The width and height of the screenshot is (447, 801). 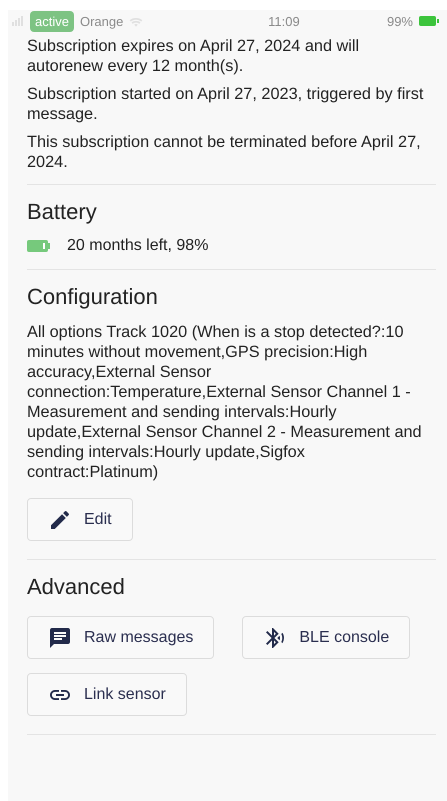 What do you see at coordinates (284, 21) in the screenshot?
I see `clock-time: 11:09` at bounding box center [284, 21].